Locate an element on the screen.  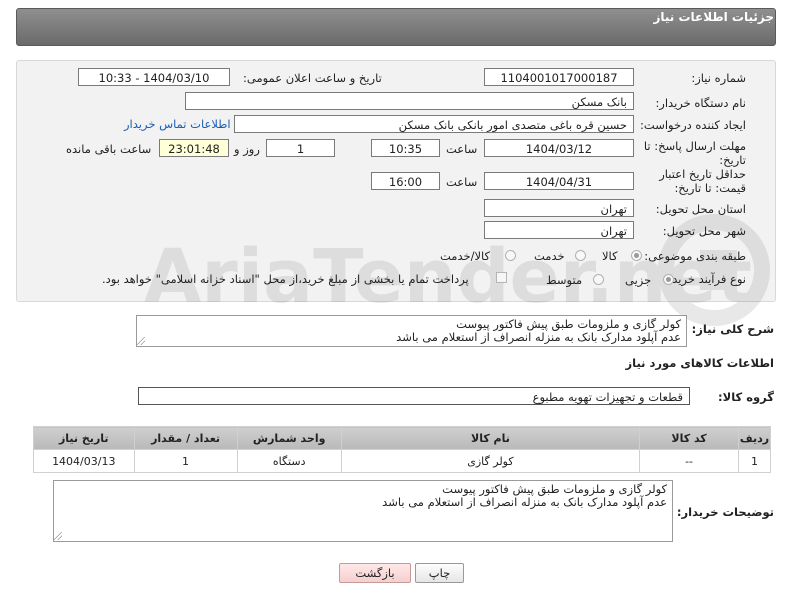
process-radio-minor is located at coordinates (668, 279).